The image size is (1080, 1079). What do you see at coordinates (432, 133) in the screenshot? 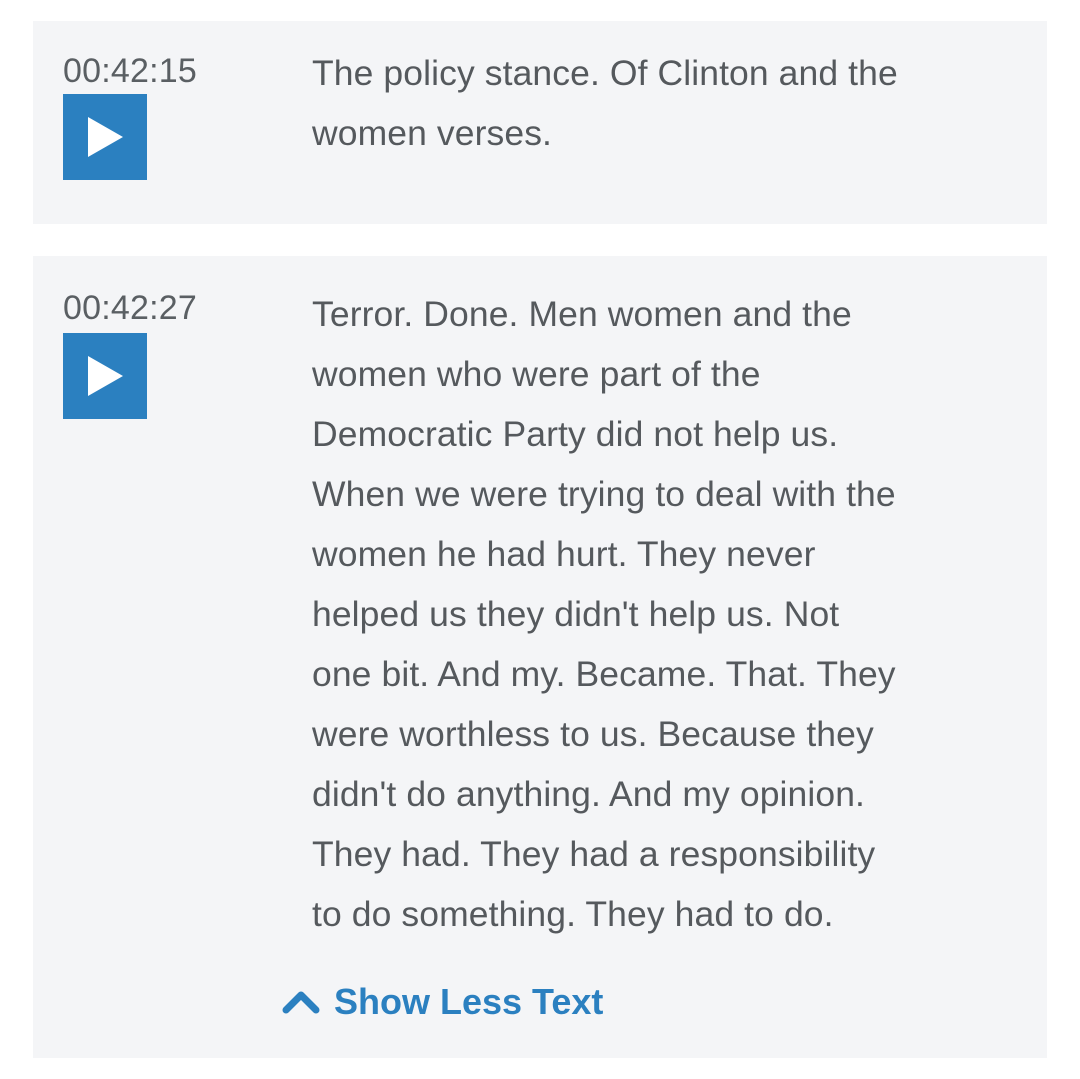
I see `transcript-line: women verses.` at bounding box center [432, 133].